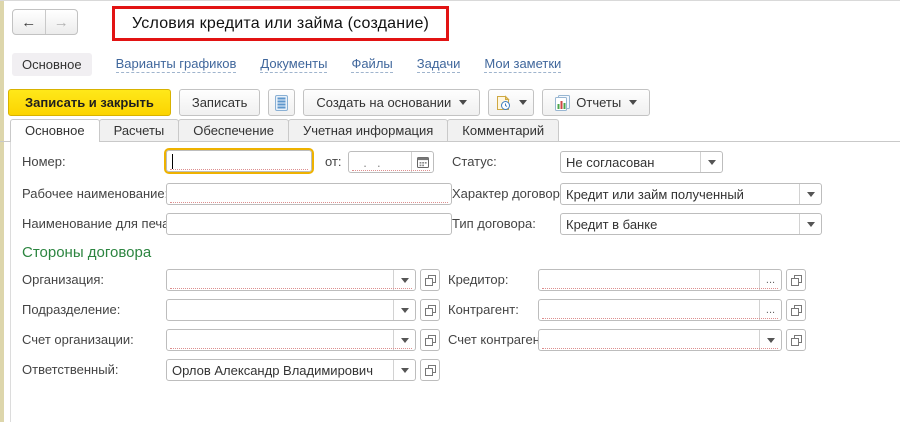 The height and width of the screenshot is (422, 900). I want to click on report-chart-icon, so click(563, 102).